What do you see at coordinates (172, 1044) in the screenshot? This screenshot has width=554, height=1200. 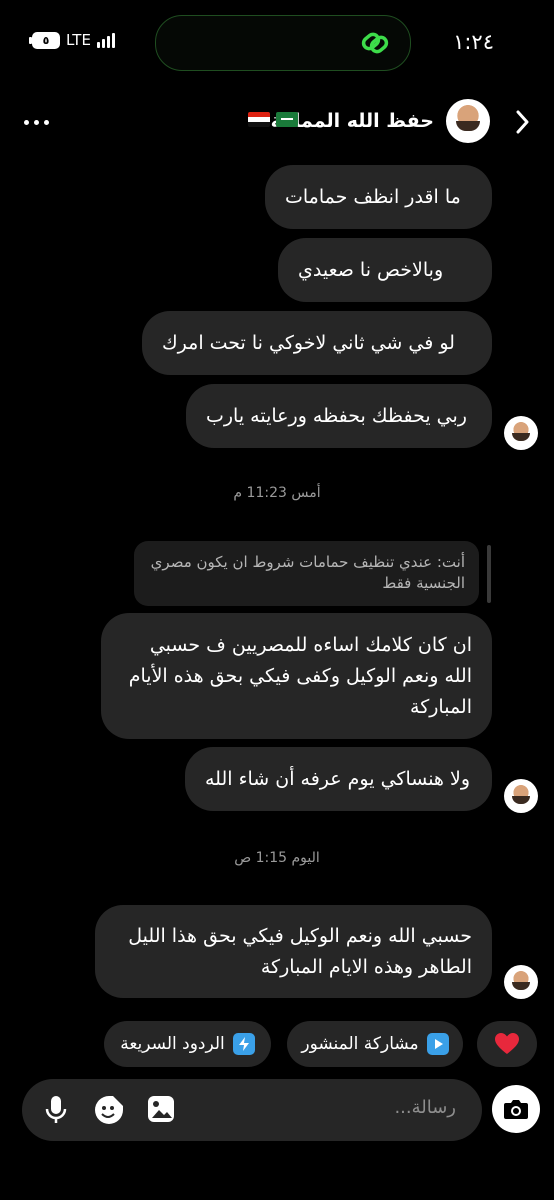 I see `quick-replies-label: الردود السريعة` at bounding box center [172, 1044].